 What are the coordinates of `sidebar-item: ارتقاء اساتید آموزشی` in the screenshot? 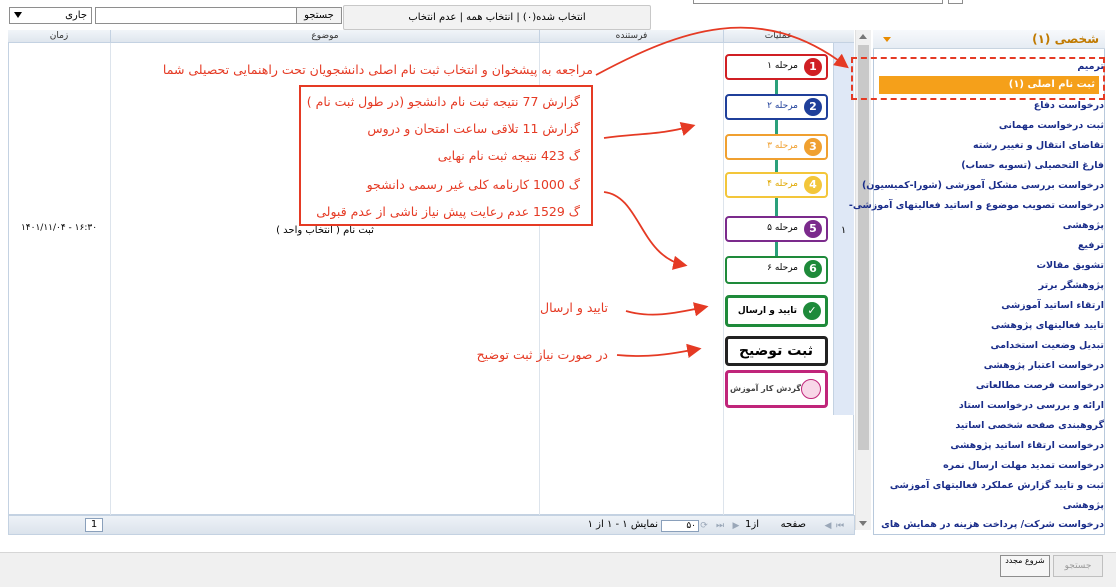 It's located at (1052, 305).